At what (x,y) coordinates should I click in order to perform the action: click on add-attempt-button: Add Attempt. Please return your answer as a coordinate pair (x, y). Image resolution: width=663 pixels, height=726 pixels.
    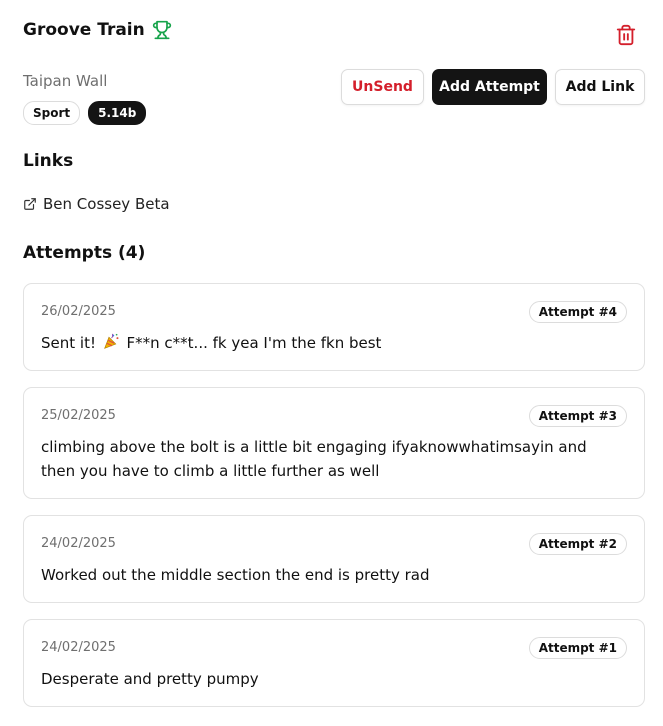
    Looking at the image, I should click on (489, 87).